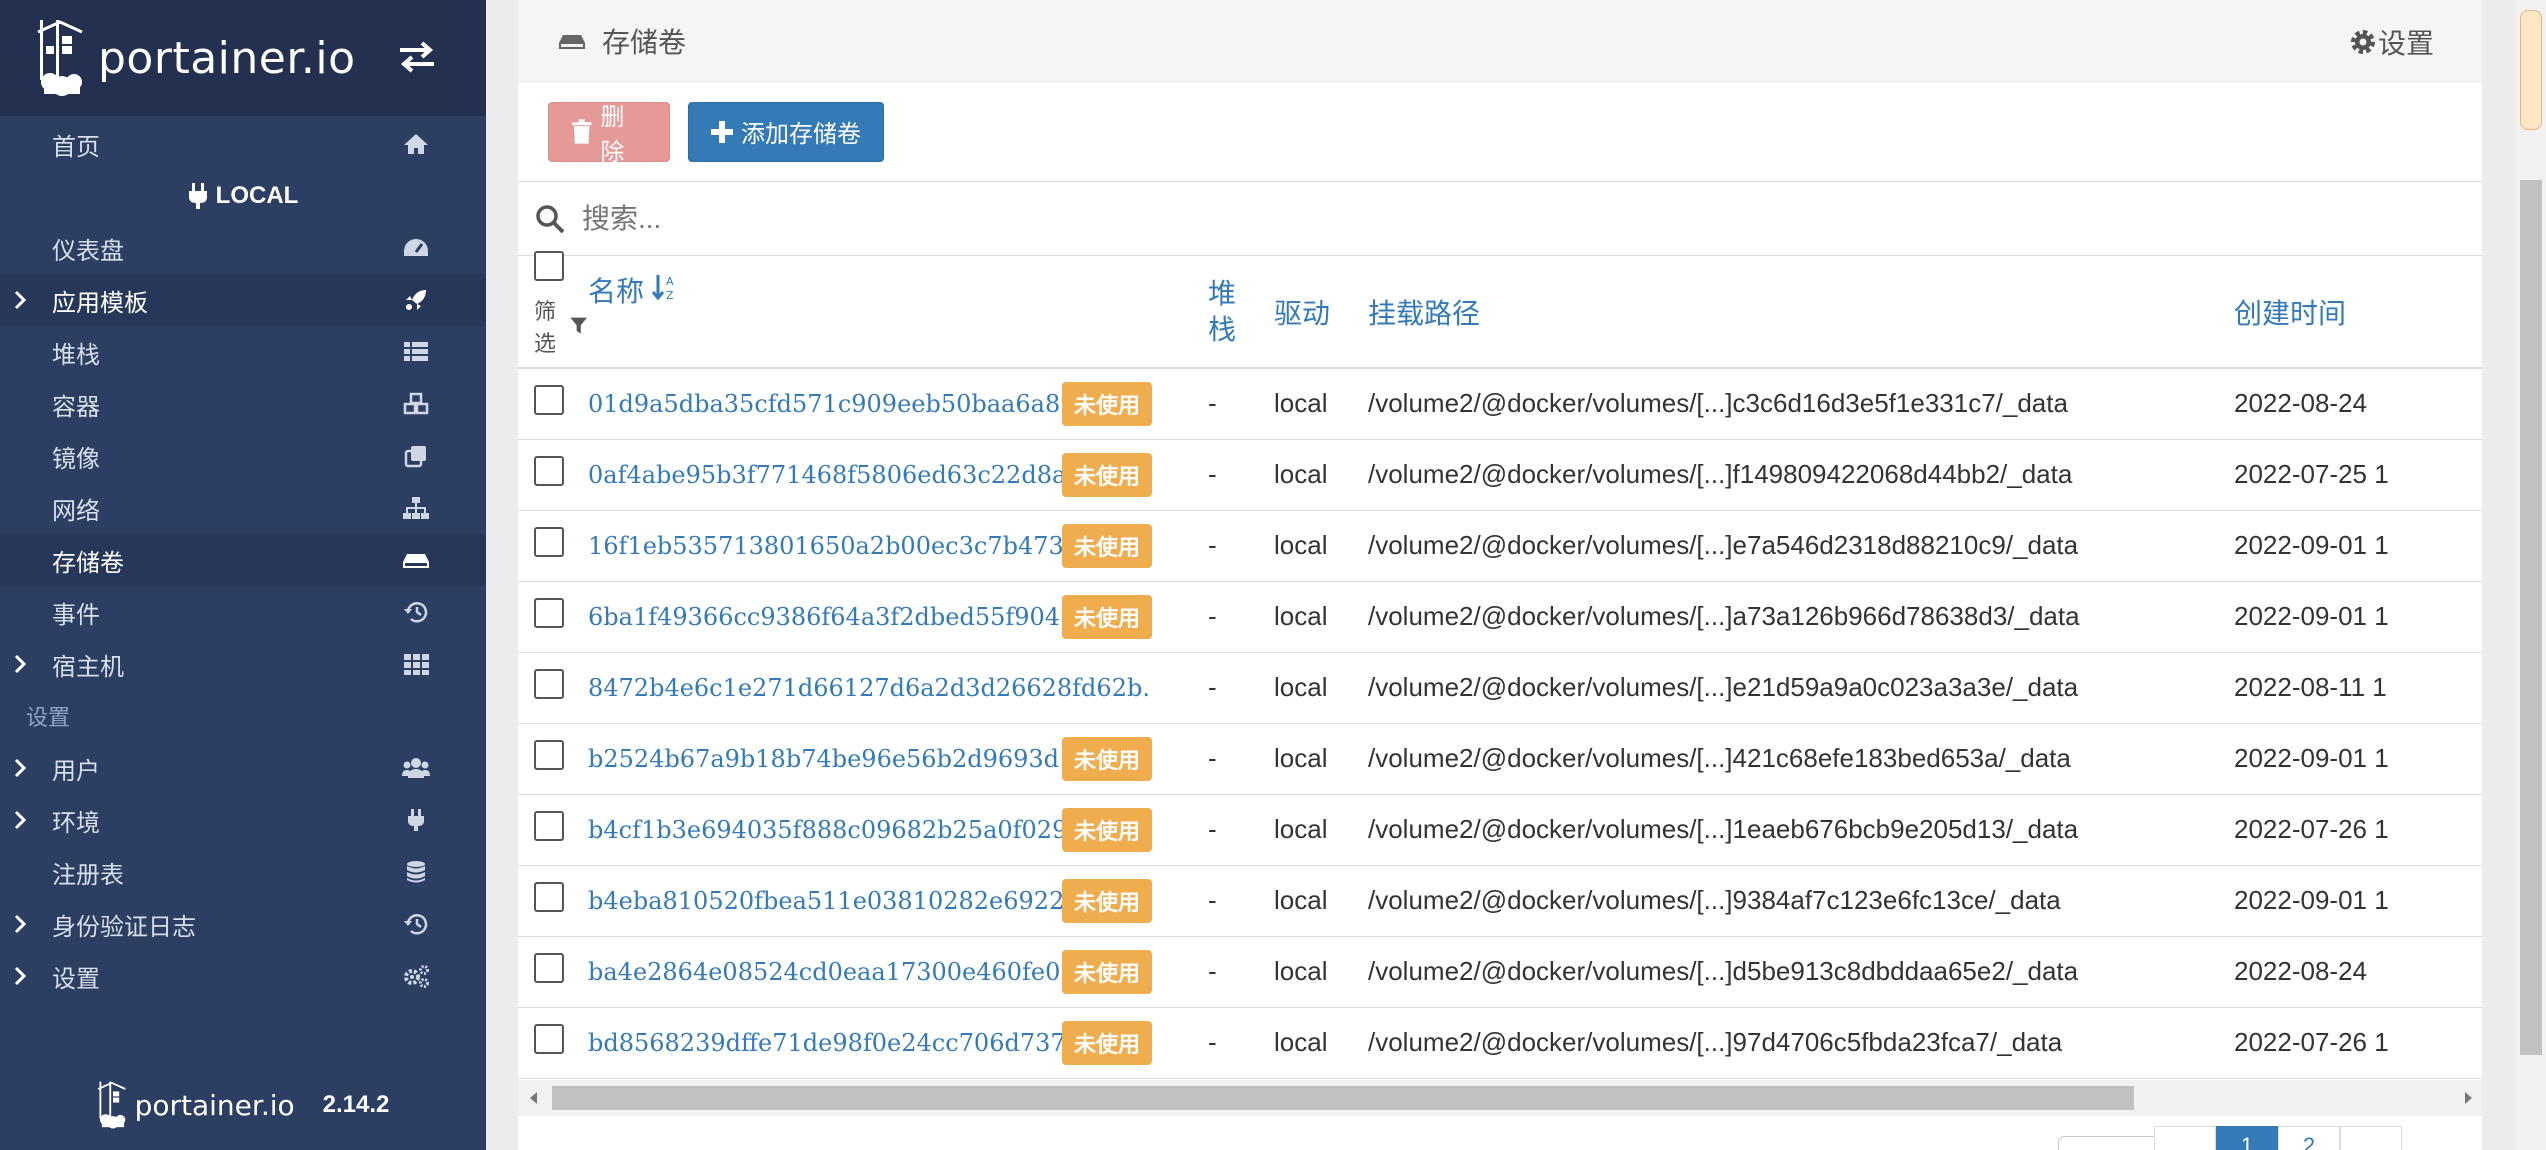 The width and height of the screenshot is (2546, 1150). Describe the element at coordinates (416, 561) in the screenshot. I see `hdd-icon` at that location.